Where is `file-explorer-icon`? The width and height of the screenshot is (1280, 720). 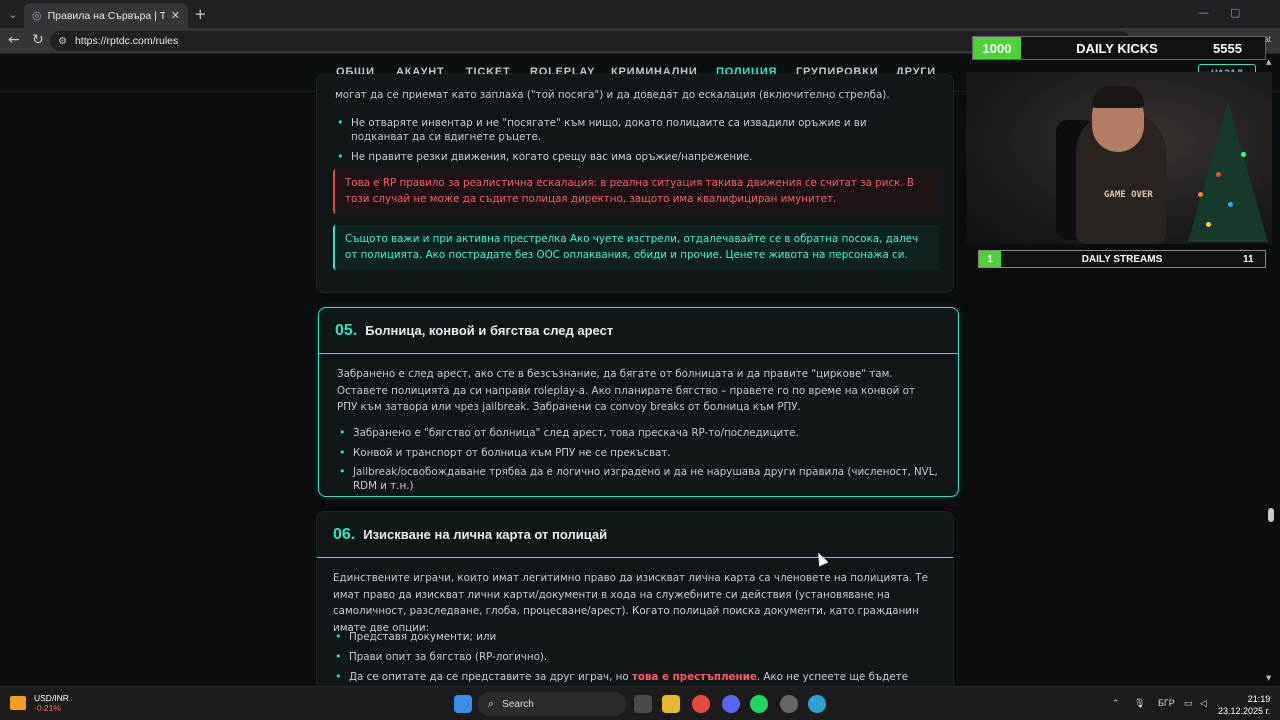
file-explorer-icon is located at coordinates (671, 704).